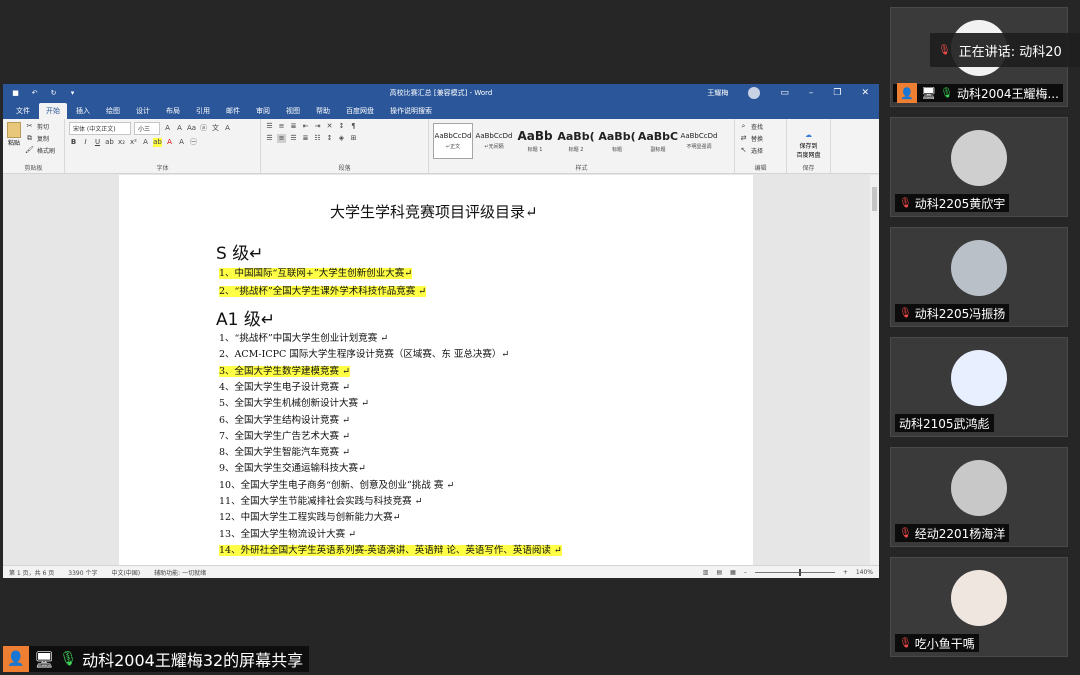  Describe the element at coordinates (845, 572) in the screenshot. I see `zoom-in-icon: +` at that location.